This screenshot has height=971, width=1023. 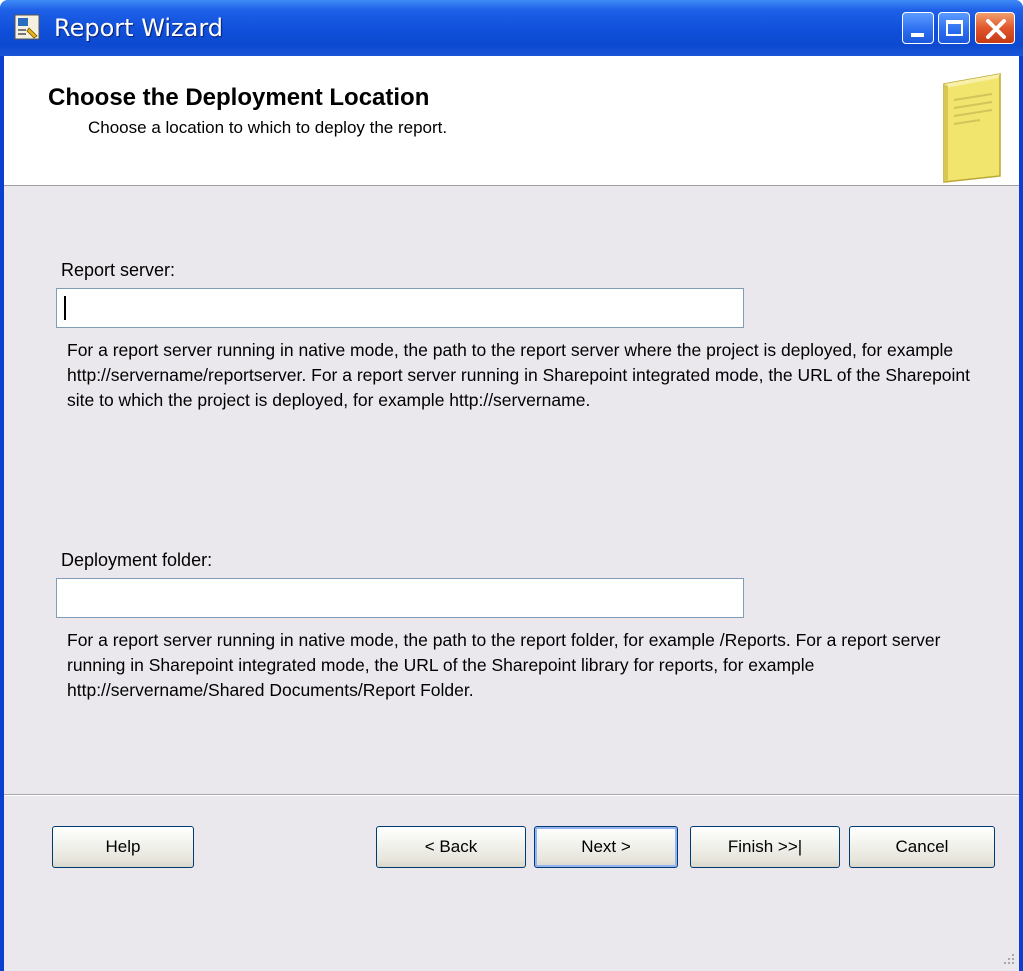 What do you see at coordinates (511, 795) in the screenshot?
I see `footer-divider` at bounding box center [511, 795].